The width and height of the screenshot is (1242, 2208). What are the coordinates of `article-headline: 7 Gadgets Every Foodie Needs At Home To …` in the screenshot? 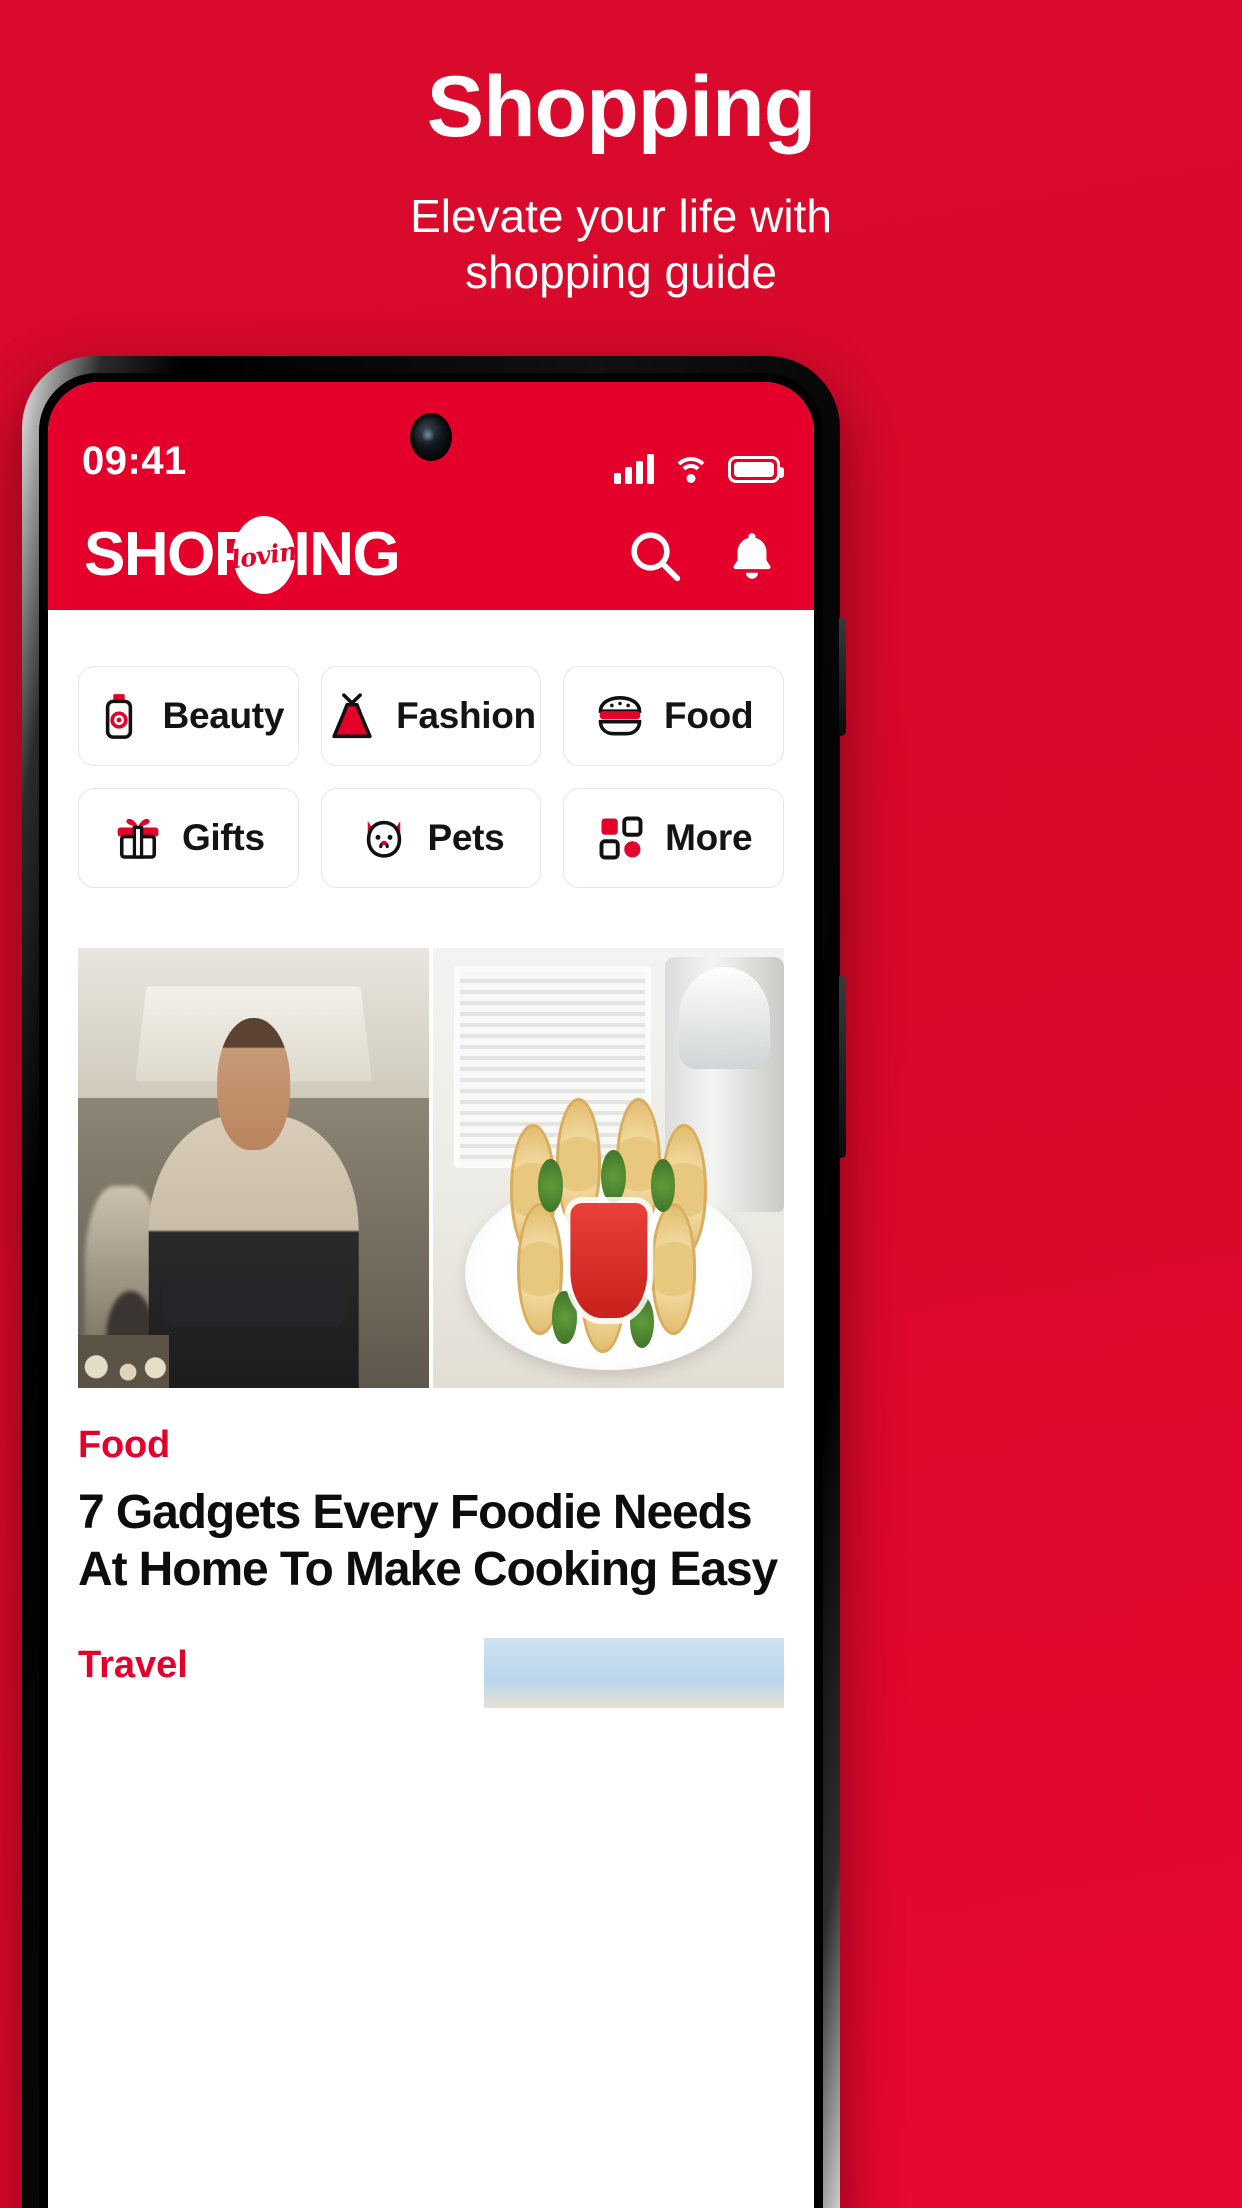 It's located at (431, 1541).